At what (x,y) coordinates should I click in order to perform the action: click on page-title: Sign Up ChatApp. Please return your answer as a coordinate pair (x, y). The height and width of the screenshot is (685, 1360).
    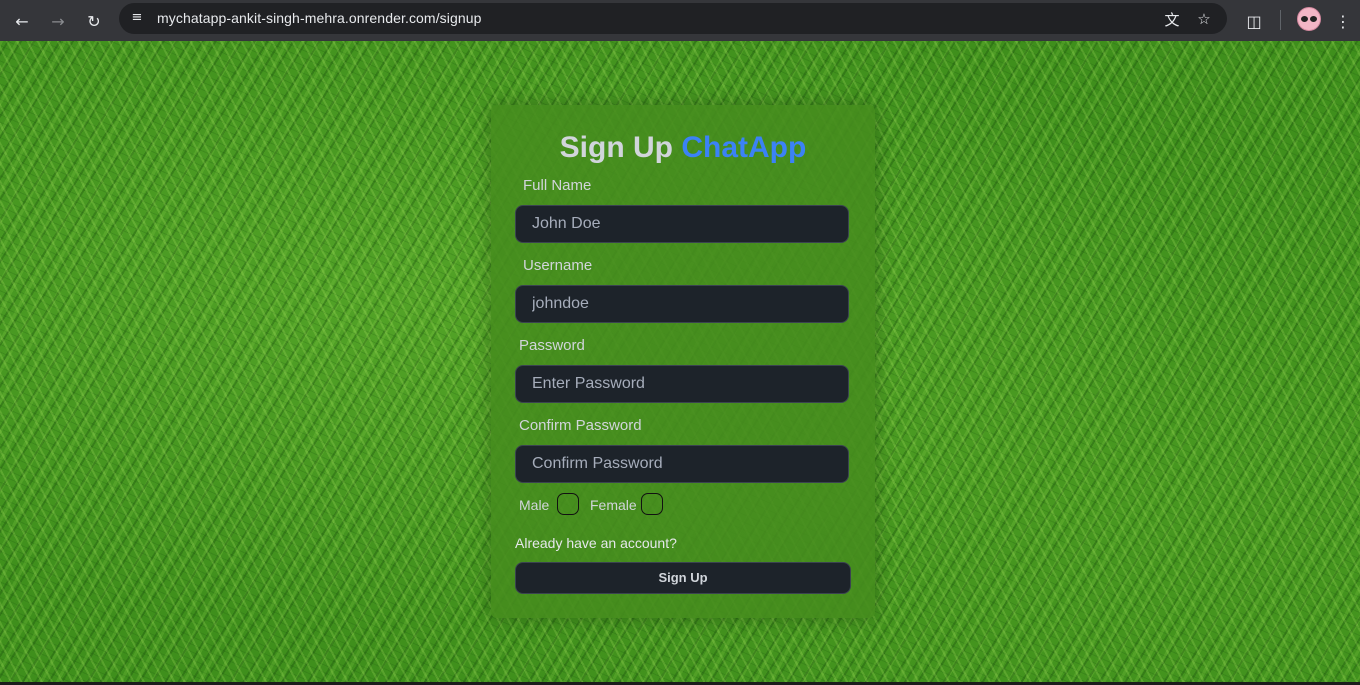
    Looking at the image, I should click on (683, 148).